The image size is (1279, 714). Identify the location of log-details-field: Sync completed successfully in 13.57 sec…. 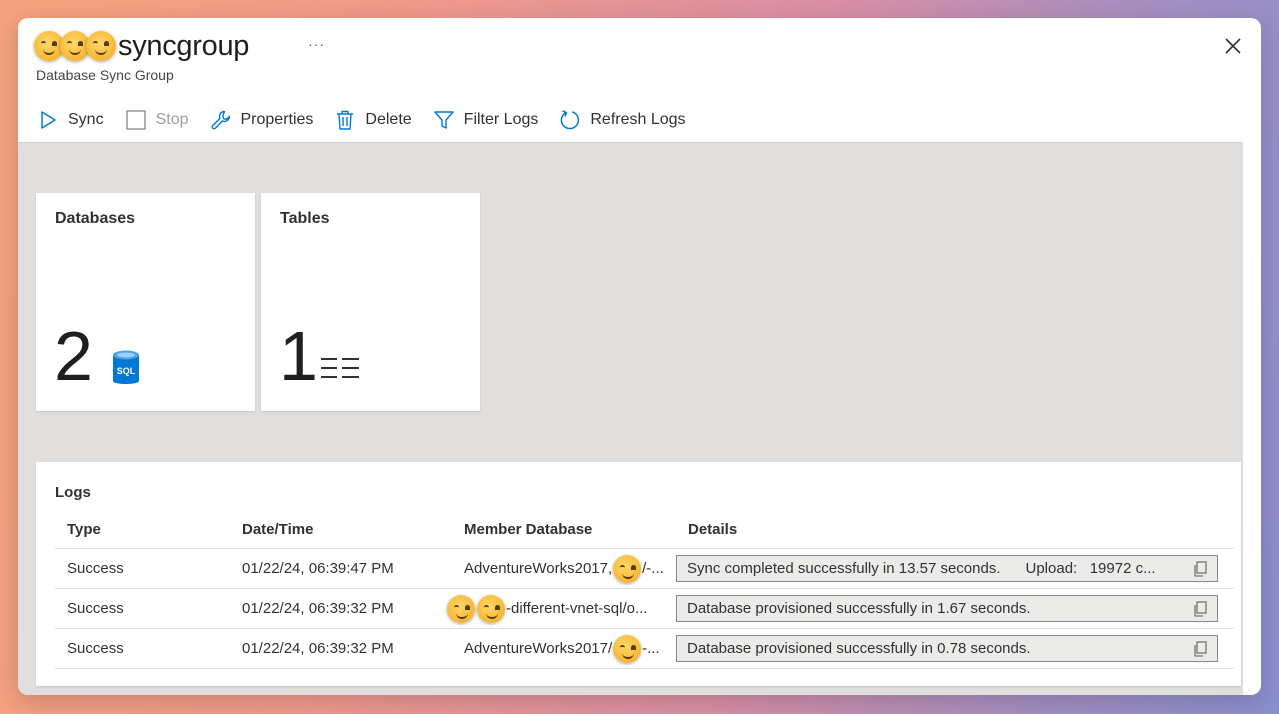
(947, 568).